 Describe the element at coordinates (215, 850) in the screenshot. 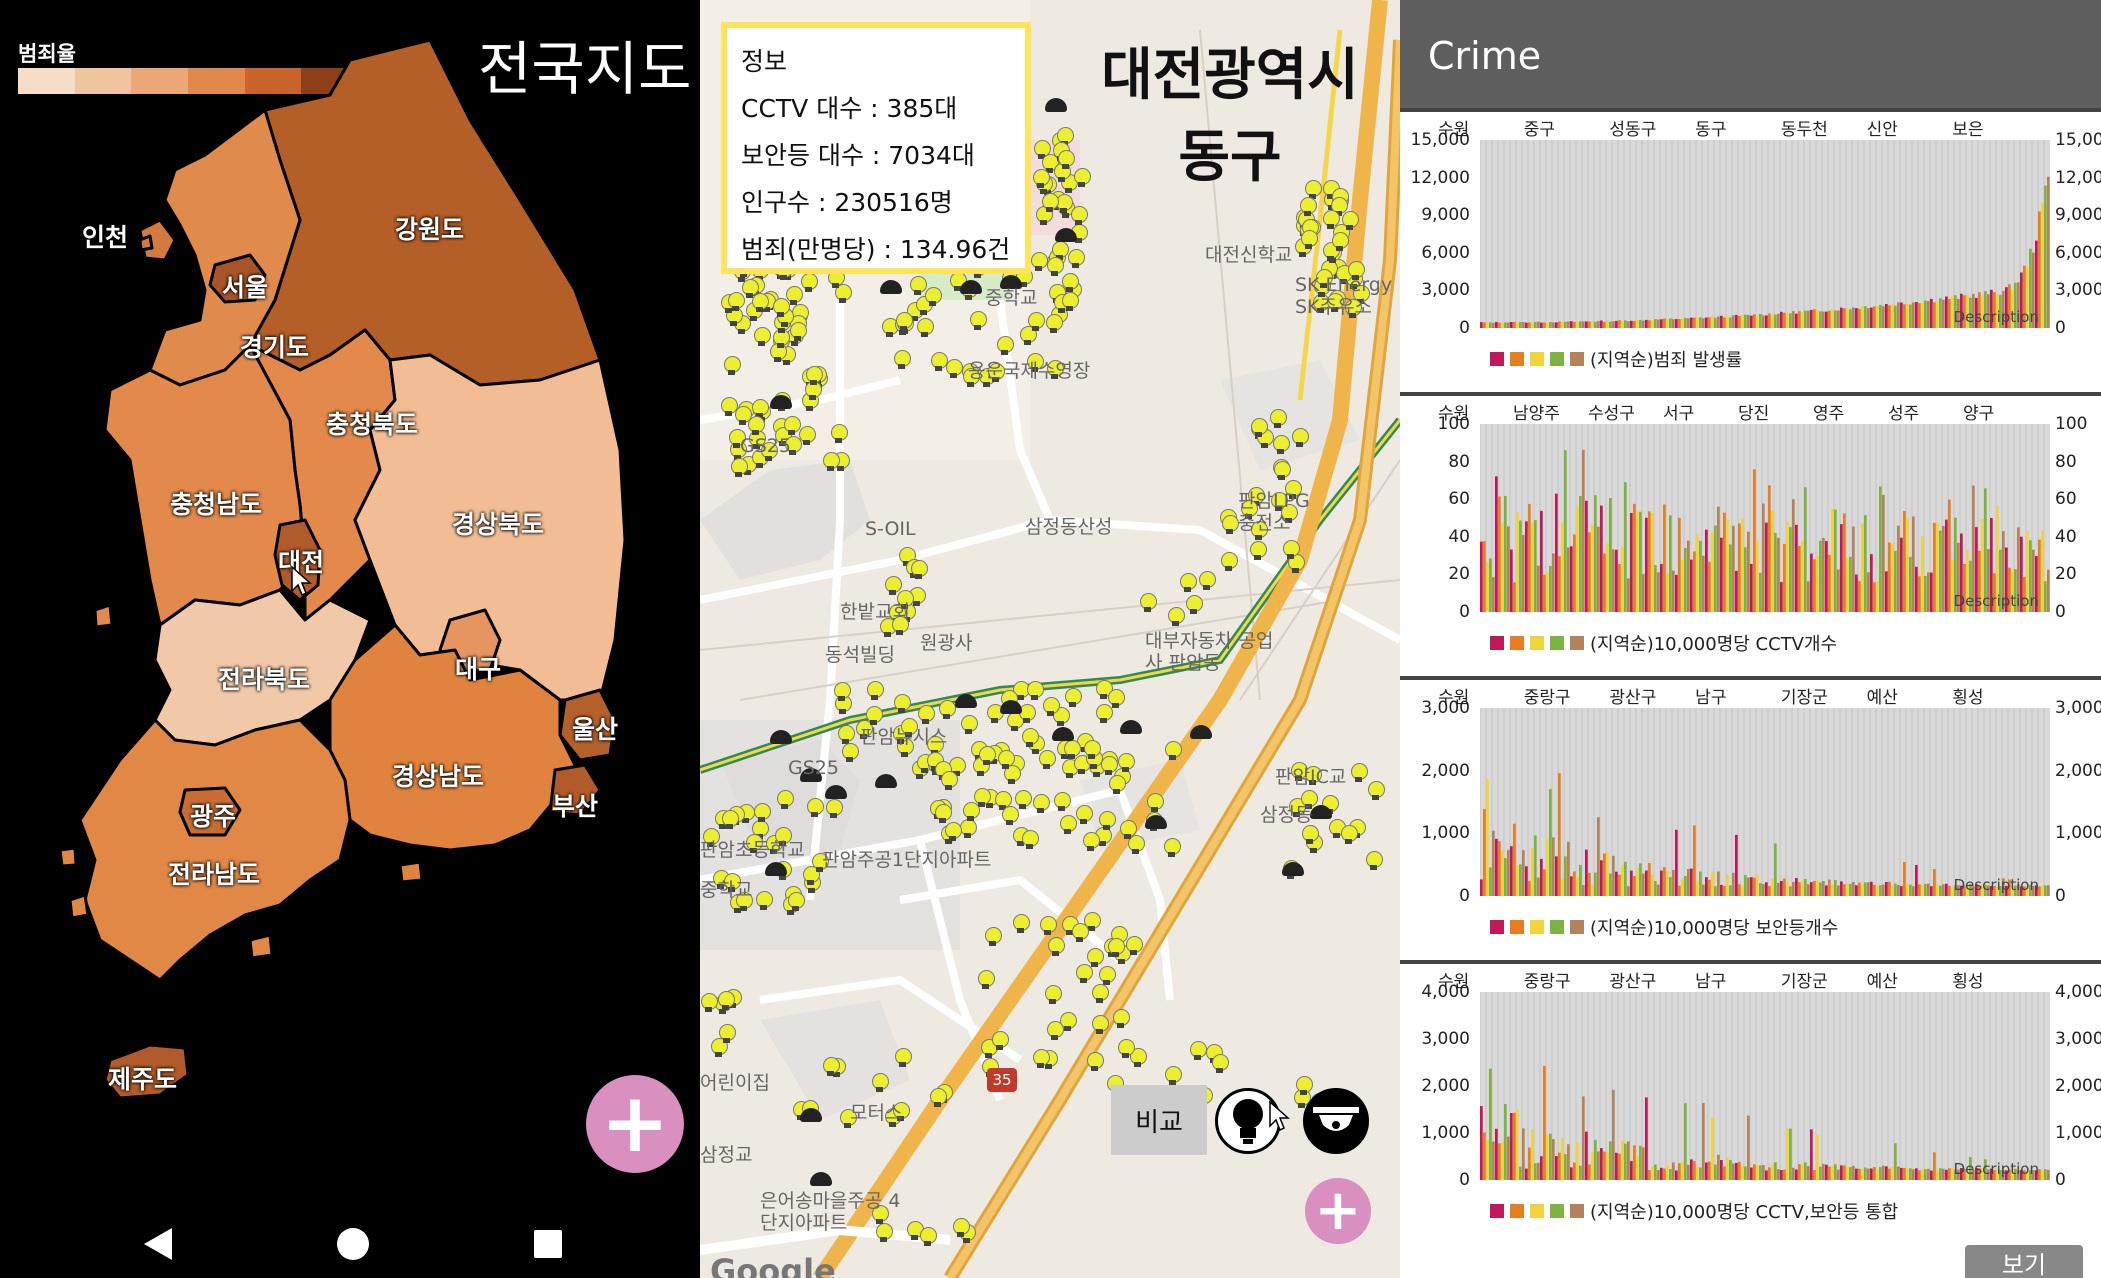

I see `region-jeonnam` at that location.